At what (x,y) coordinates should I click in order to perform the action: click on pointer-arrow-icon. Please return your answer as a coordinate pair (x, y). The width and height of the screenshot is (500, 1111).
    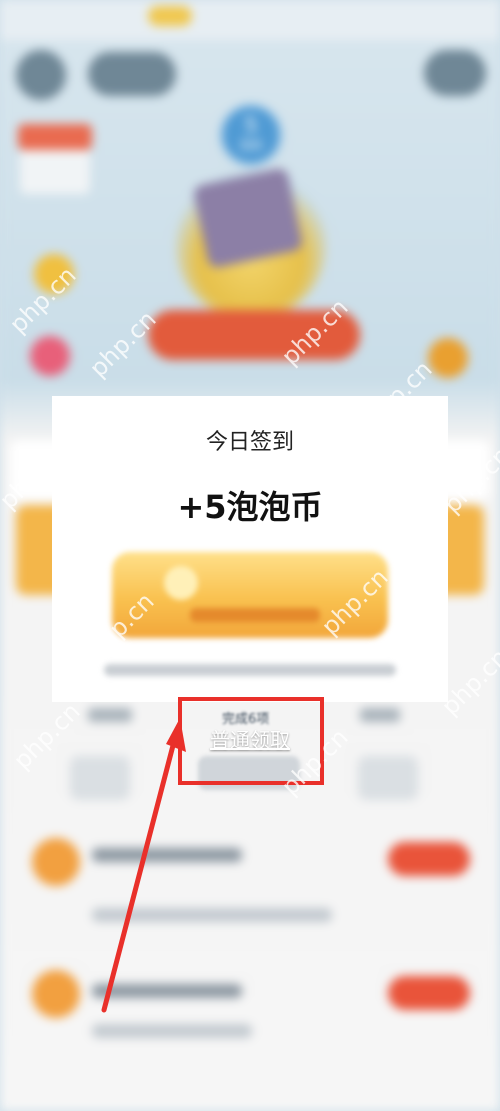
    Looking at the image, I should click on (143, 865).